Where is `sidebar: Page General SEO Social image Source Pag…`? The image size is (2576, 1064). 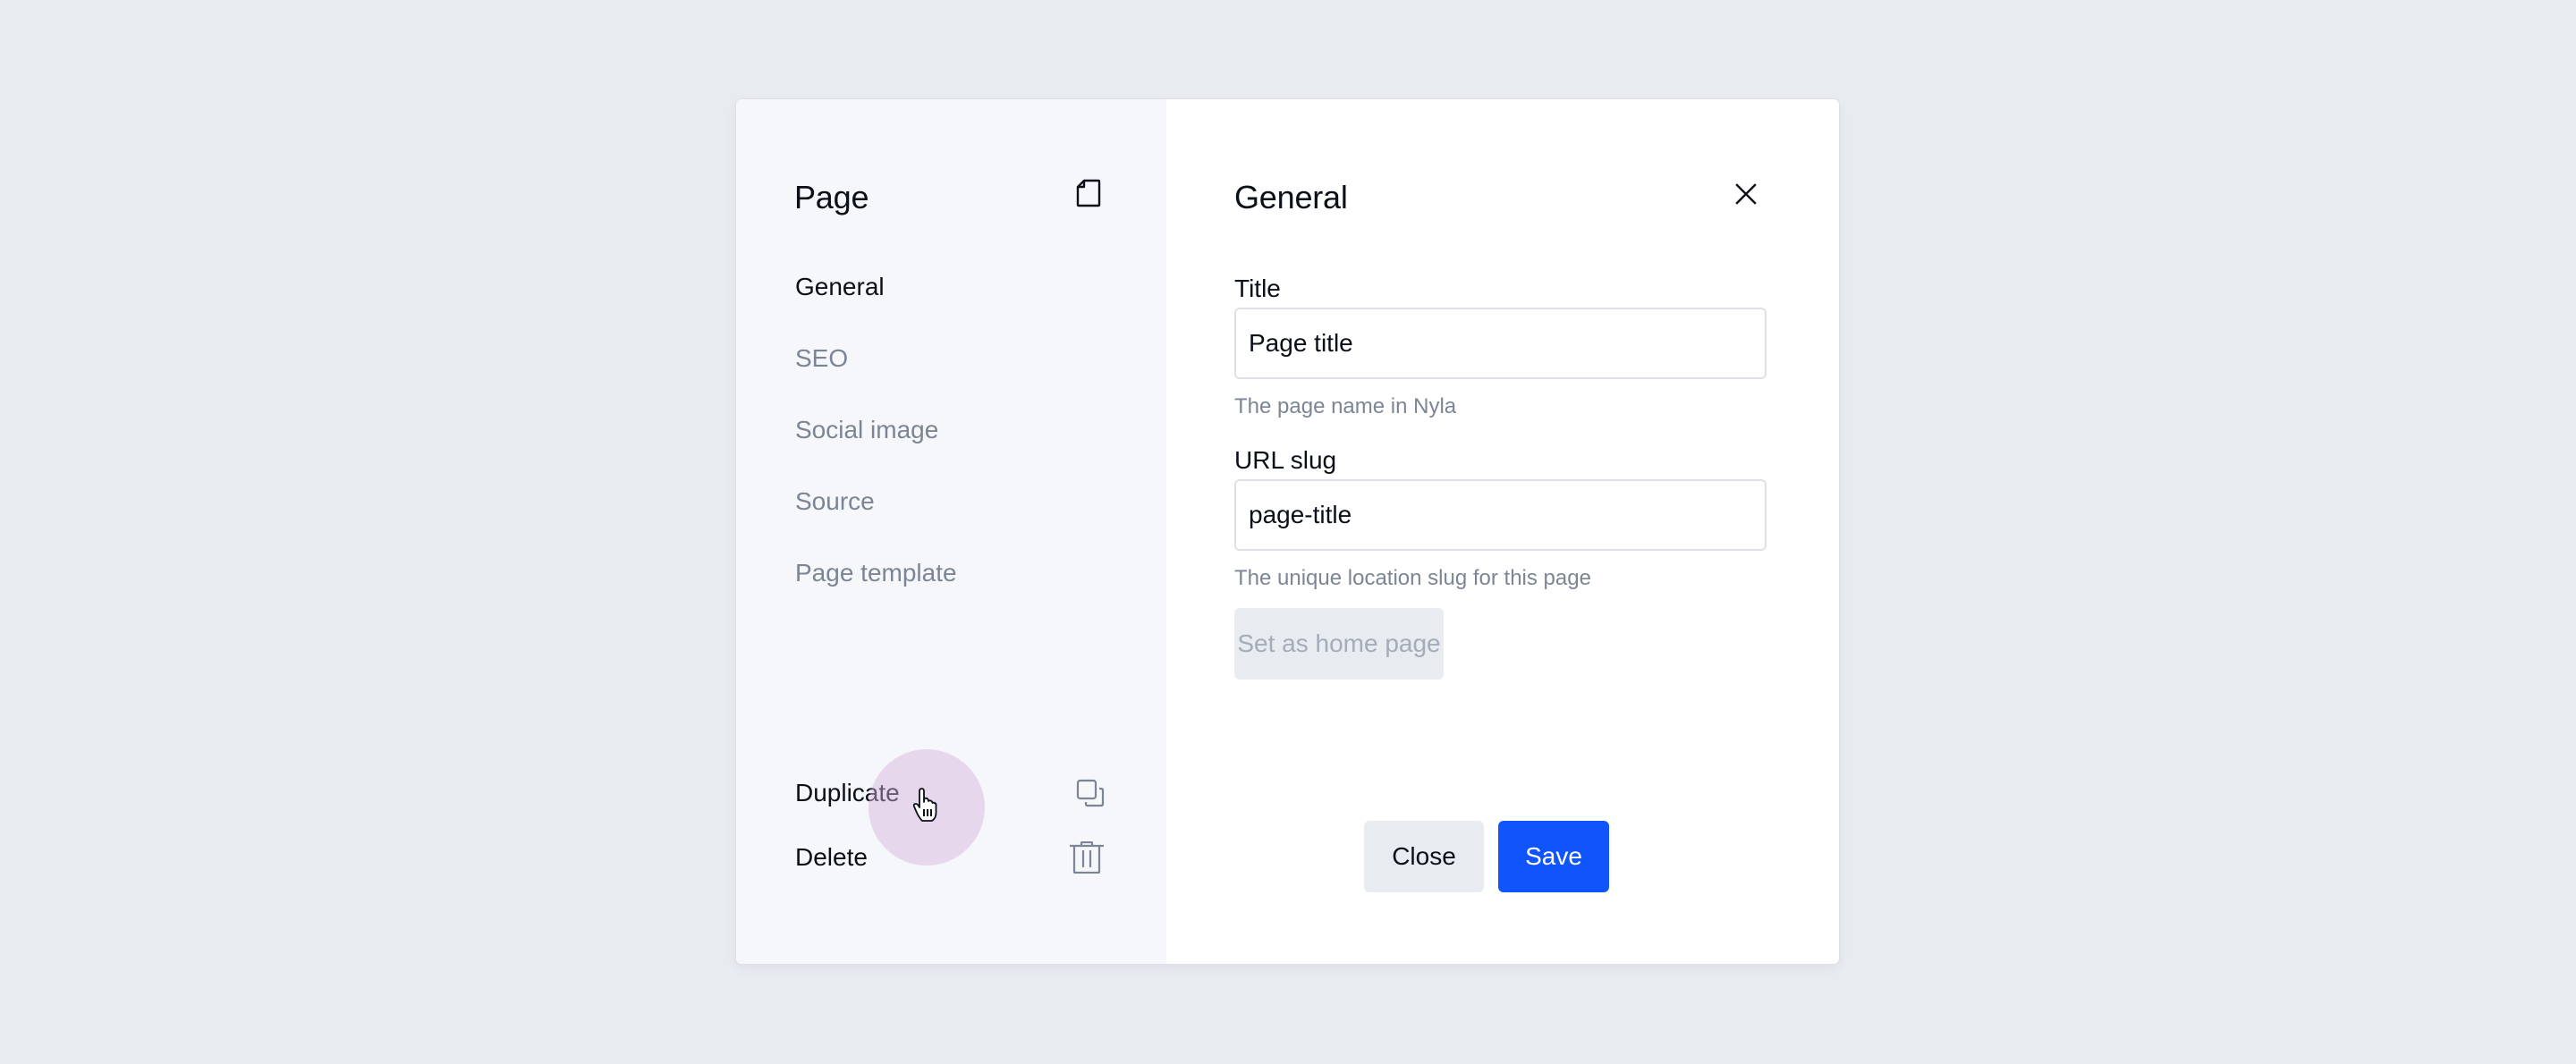 sidebar: Page General SEO Social image Source Pag… is located at coordinates (951, 532).